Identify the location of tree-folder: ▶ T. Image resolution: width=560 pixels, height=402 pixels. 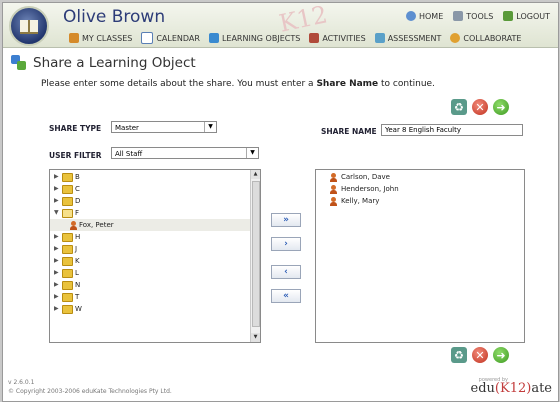
(155, 297).